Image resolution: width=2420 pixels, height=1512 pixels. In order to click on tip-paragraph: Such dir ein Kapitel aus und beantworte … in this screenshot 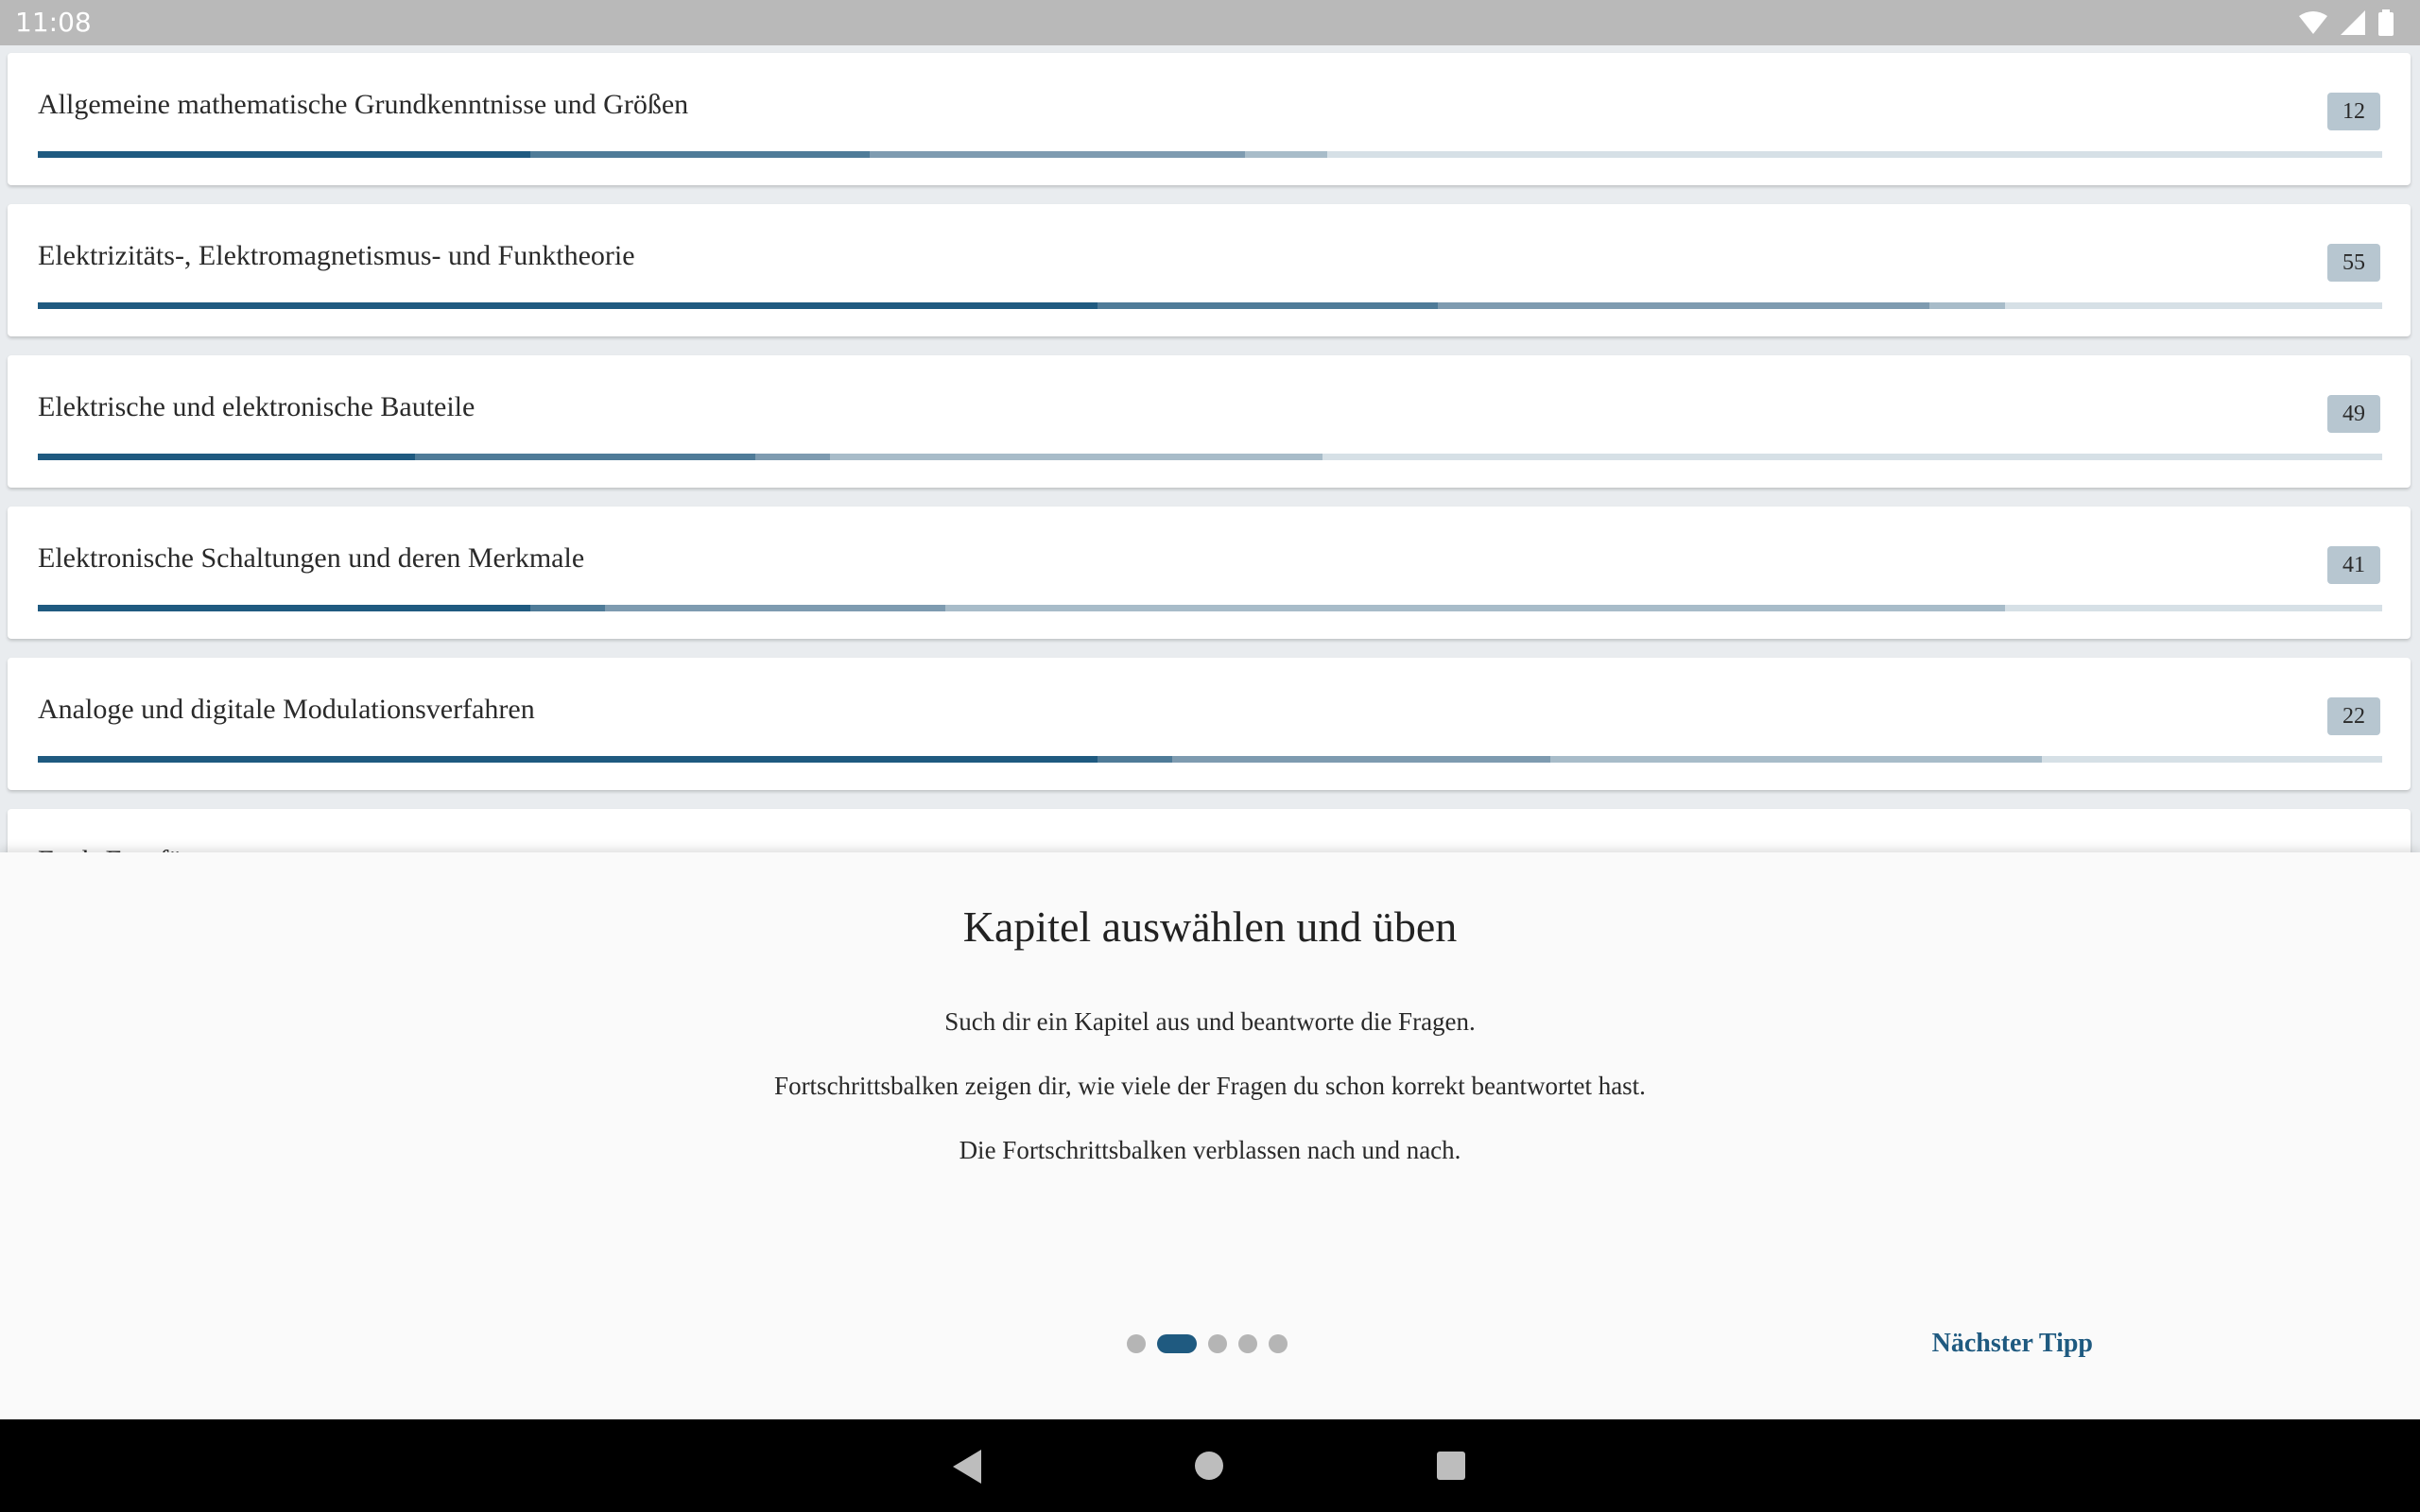, I will do `click(1210, 1021)`.